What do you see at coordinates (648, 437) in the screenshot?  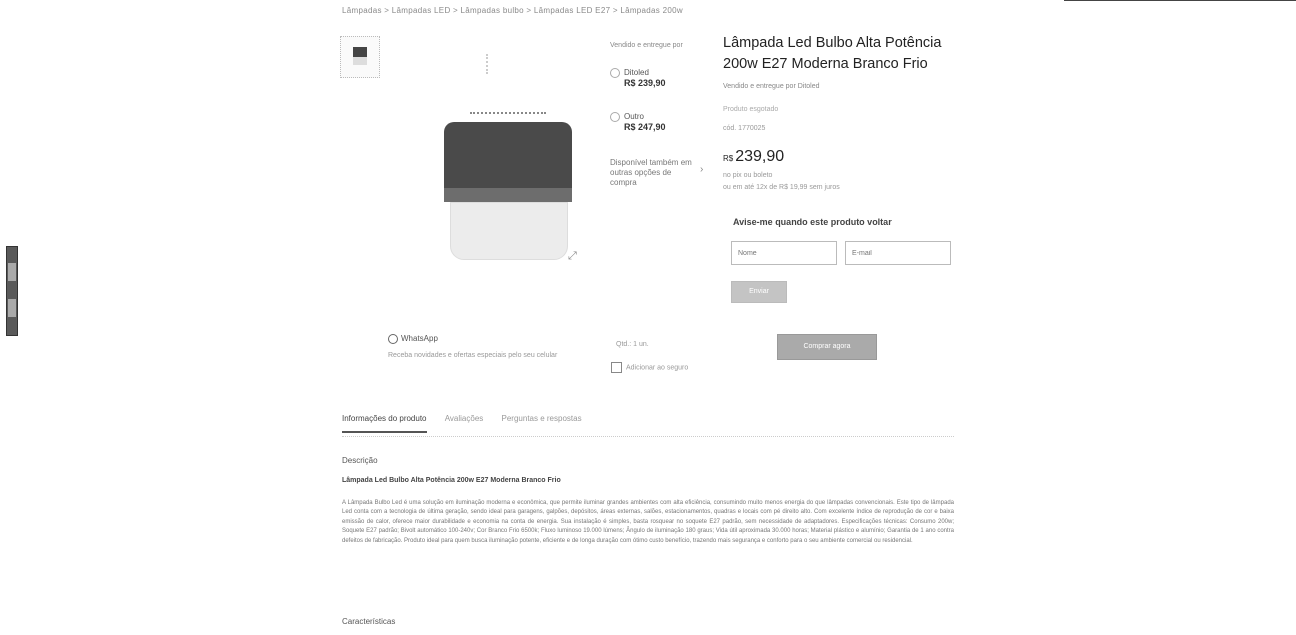 I see `tab-divider` at bounding box center [648, 437].